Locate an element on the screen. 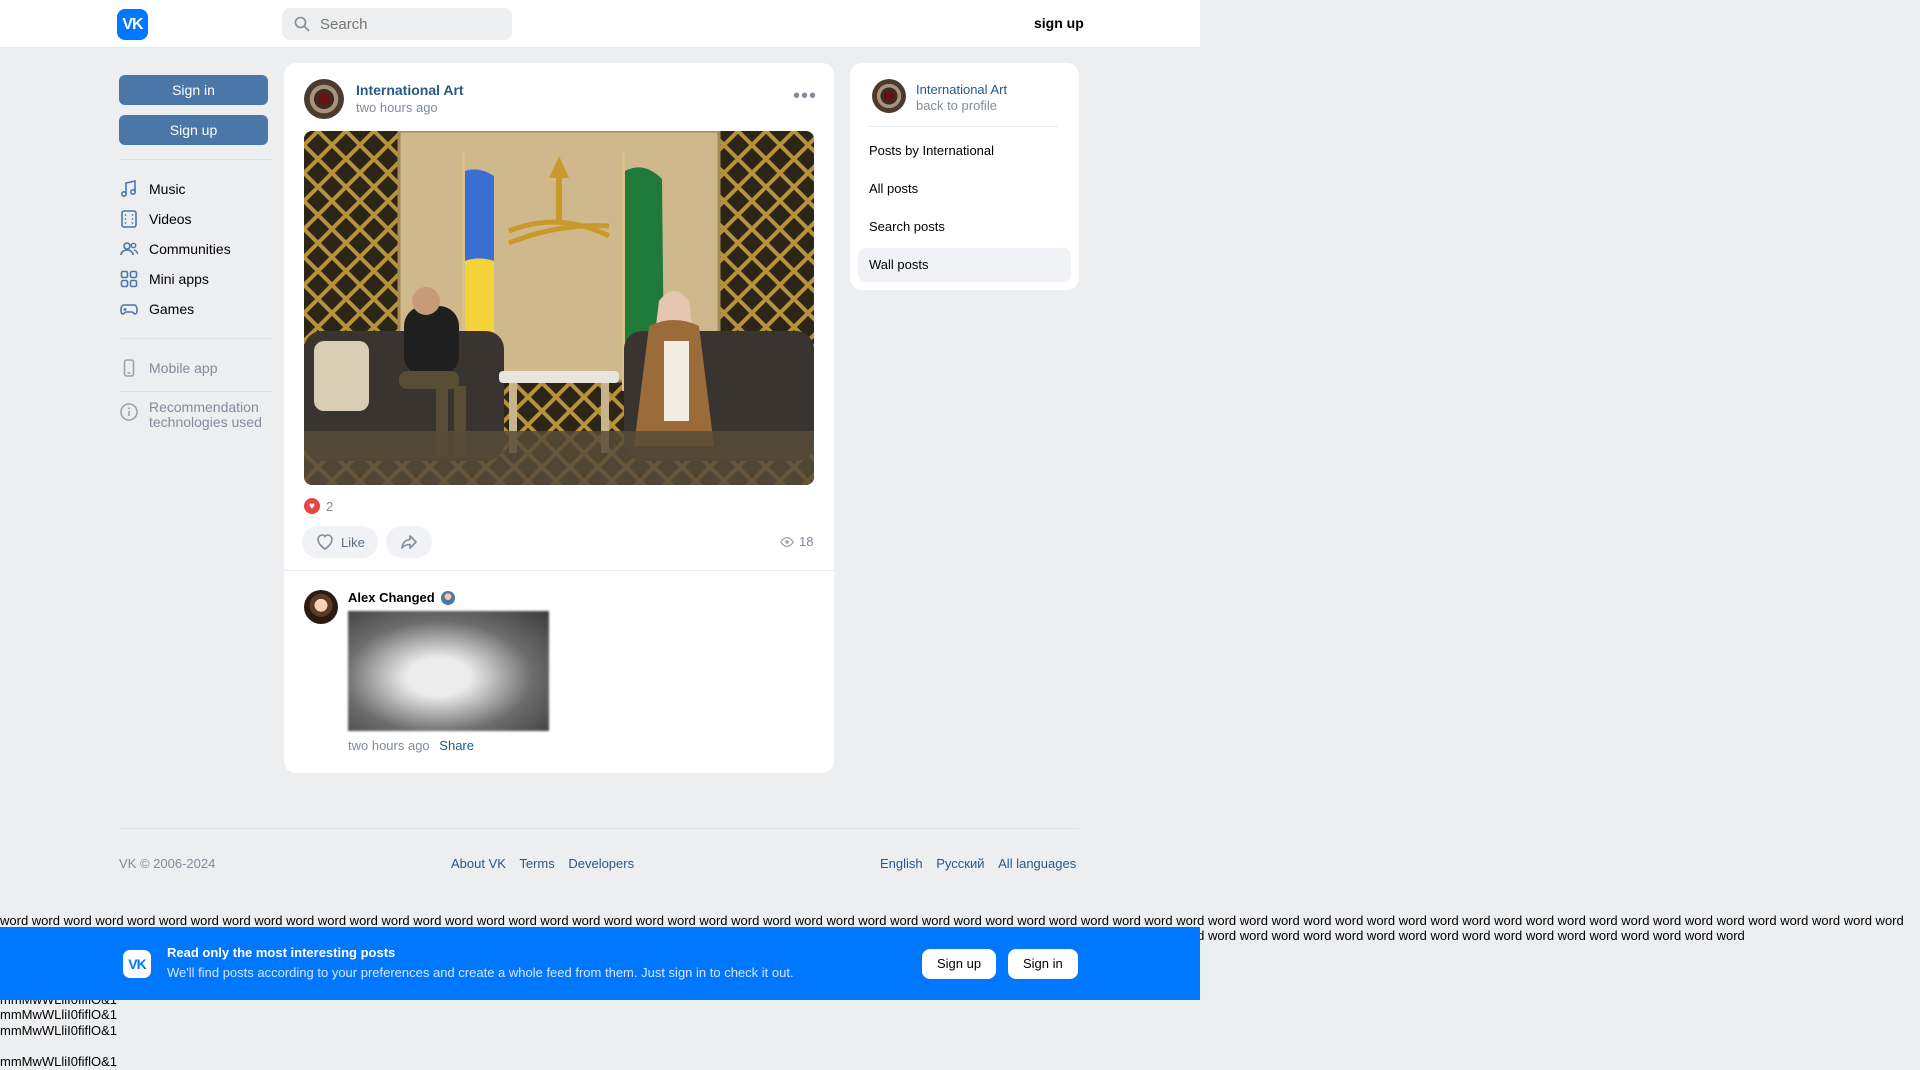 This screenshot has width=1920, height=1070. post-actions: Like is located at coordinates (371, 542).